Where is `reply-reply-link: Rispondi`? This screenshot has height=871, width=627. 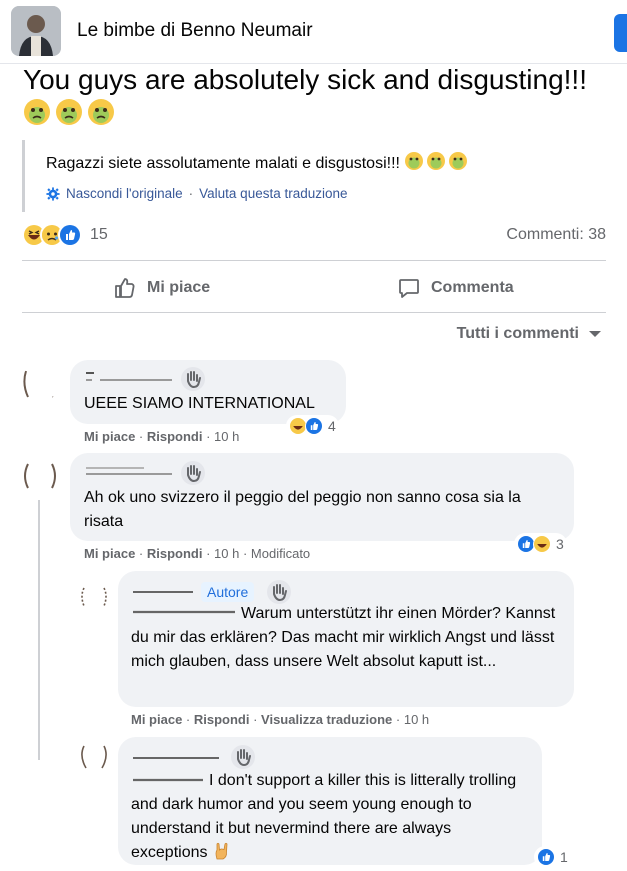 reply-reply-link: Rispondi is located at coordinates (222, 719).